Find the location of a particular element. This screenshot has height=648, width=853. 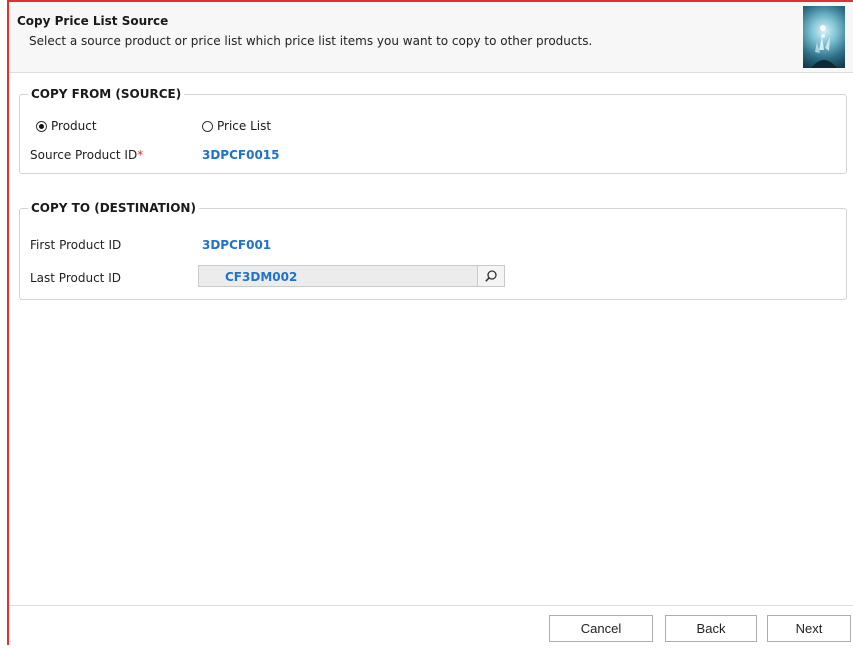

radio-product-circle is located at coordinates (41, 126).